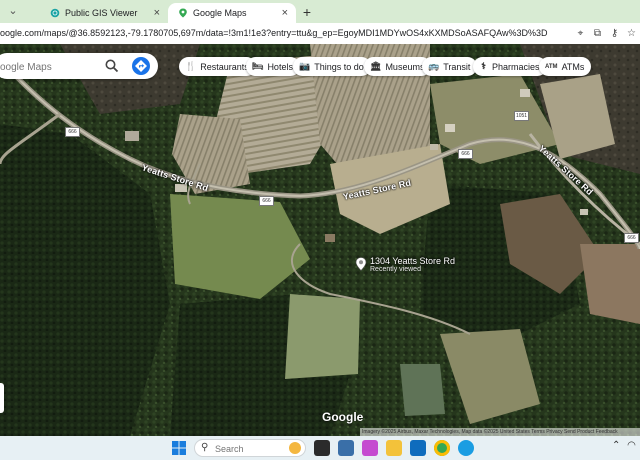 The width and height of the screenshot is (640, 460). What do you see at coordinates (457, 66) in the screenshot?
I see `chip-label: Transit` at bounding box center [457, 66].